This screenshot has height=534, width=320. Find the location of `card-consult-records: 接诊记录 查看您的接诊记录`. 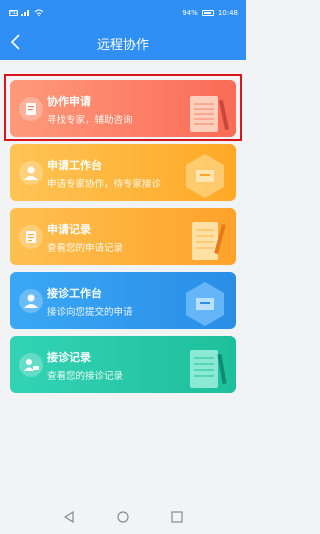

card-consult-records: 接诊记录 查看您的接诊记录 is located at coordinates (123, 364).